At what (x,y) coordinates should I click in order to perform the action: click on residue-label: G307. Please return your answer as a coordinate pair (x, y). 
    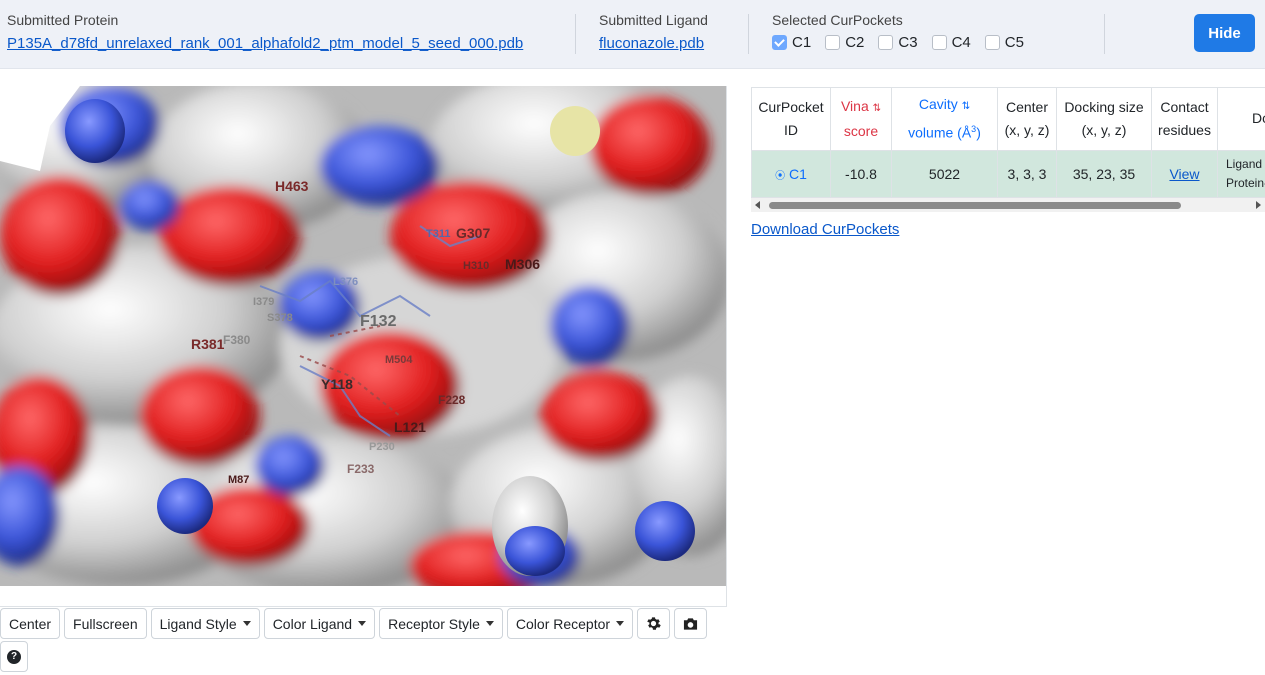
    Looking at the image, I should click on (473, 233).